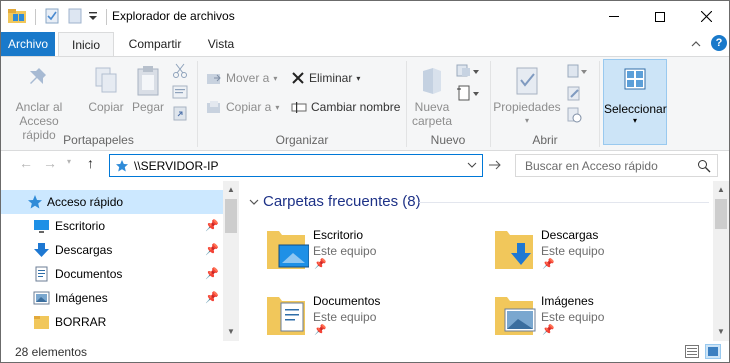  I want to click on sidebar-item-escritorio: Escritorio 📌, so click(112, 226).